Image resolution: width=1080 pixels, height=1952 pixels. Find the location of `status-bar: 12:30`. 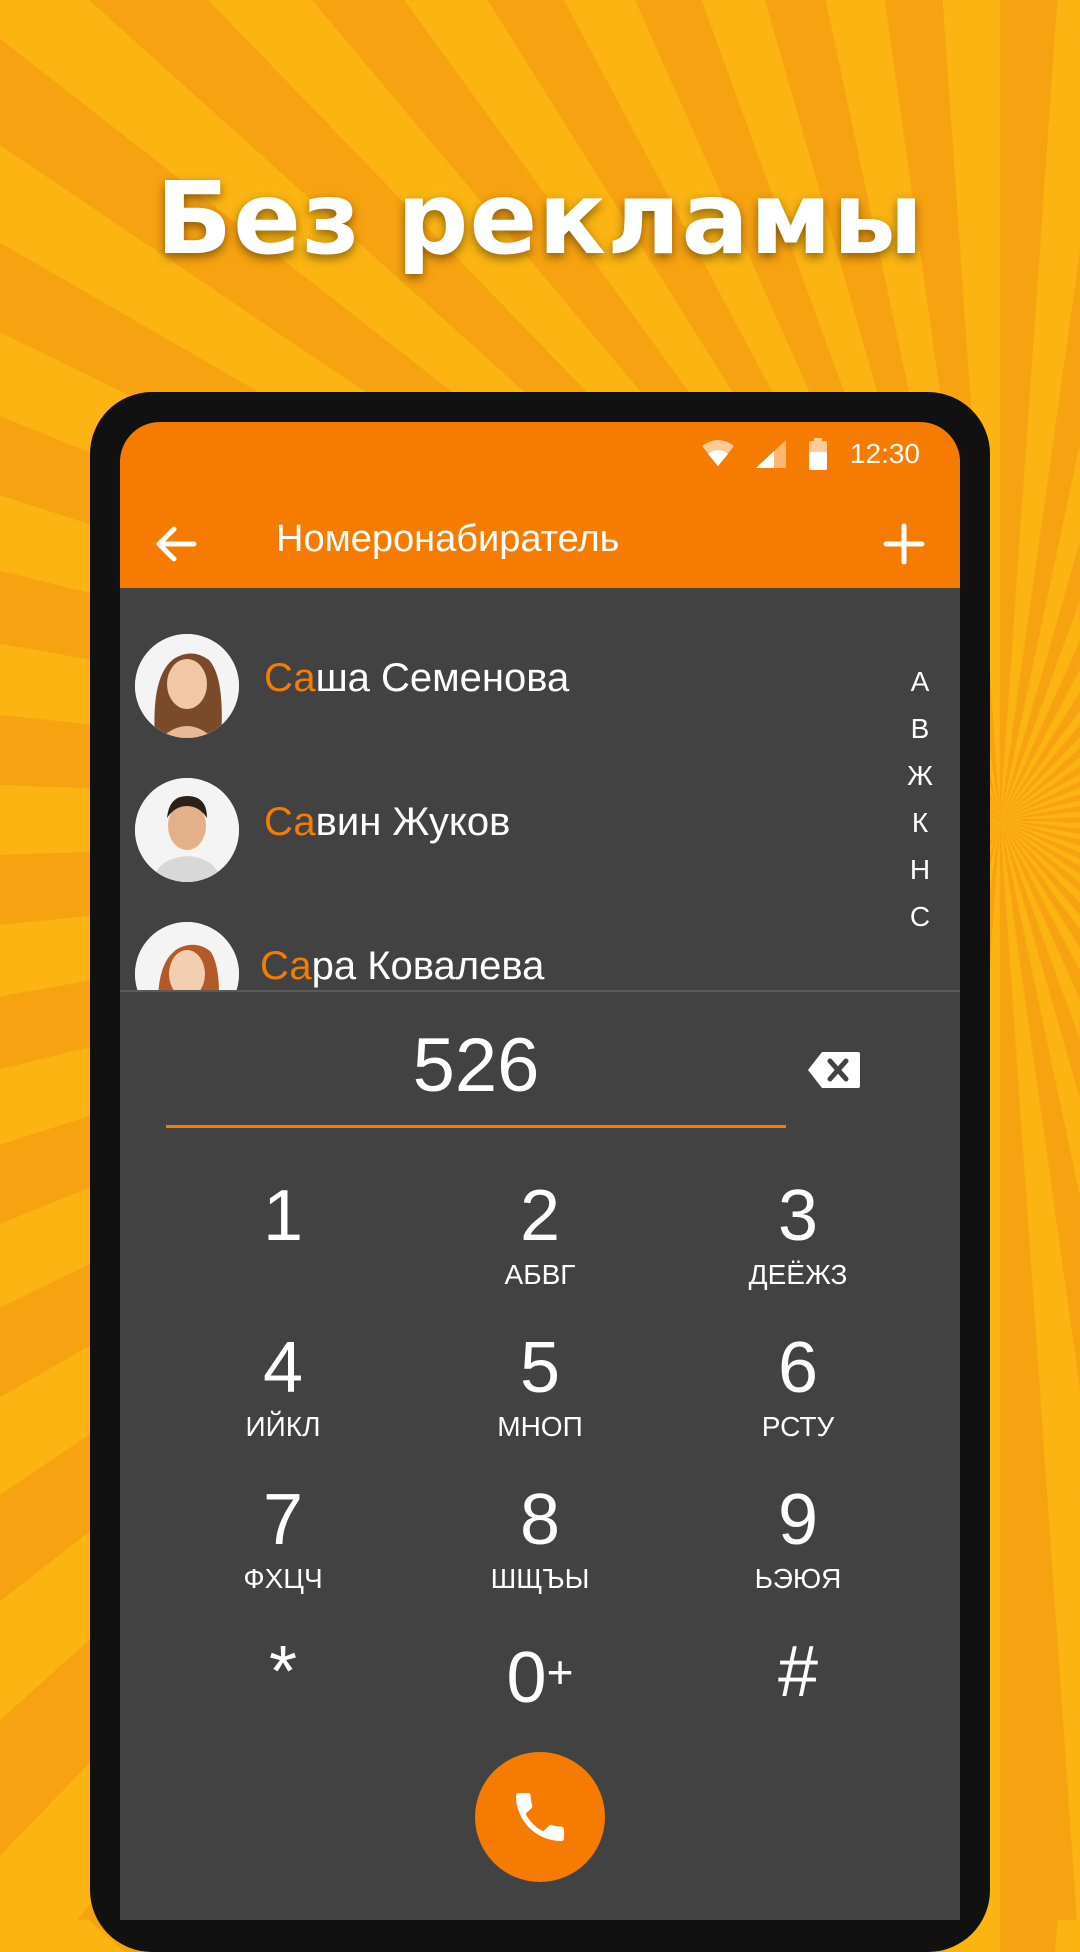

status-bar: 12:30 is located at coordinates (810, 454).